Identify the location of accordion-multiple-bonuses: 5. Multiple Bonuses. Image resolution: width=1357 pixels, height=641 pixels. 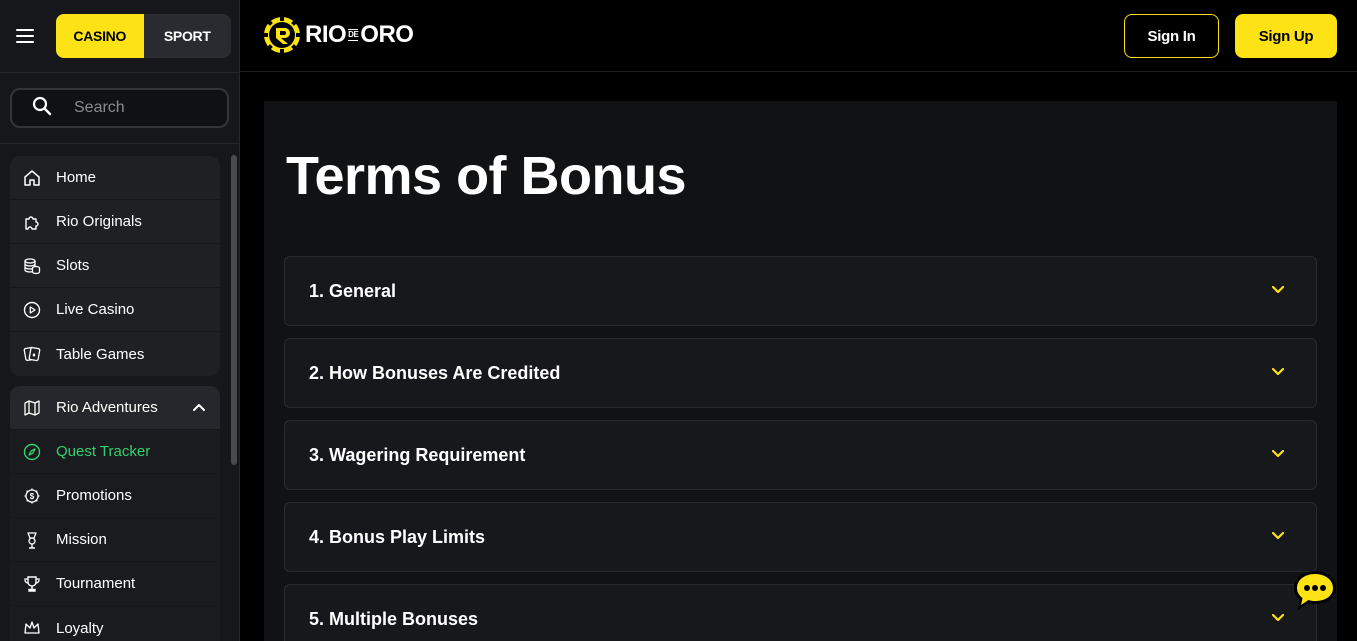
(800, 612).